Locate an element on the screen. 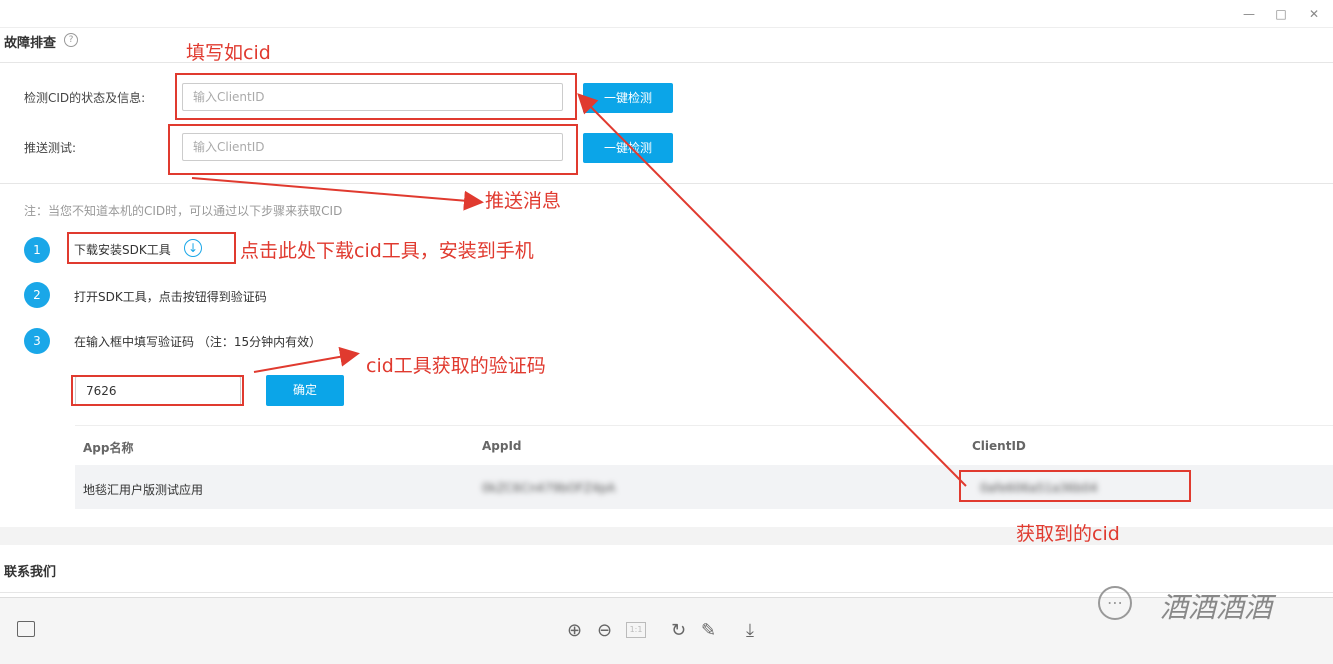 The height and width of the screenshot is (664, 1333). annotation-fill-cid: 填写如cid is located at coordinates (228, 53).